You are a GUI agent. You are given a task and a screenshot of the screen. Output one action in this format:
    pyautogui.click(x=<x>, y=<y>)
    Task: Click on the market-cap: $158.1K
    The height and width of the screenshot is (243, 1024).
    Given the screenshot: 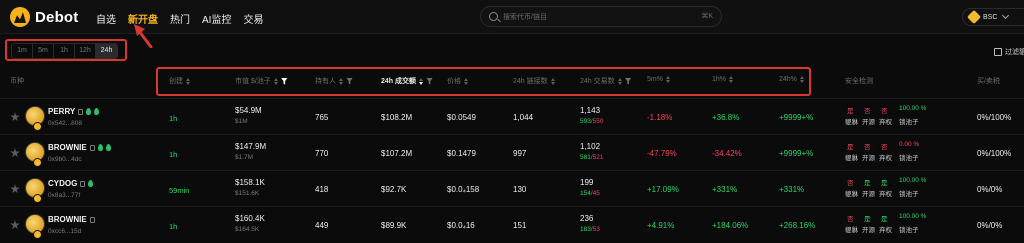 What is the action you would take?
    pyautogui.click(x=250, y=182)
    